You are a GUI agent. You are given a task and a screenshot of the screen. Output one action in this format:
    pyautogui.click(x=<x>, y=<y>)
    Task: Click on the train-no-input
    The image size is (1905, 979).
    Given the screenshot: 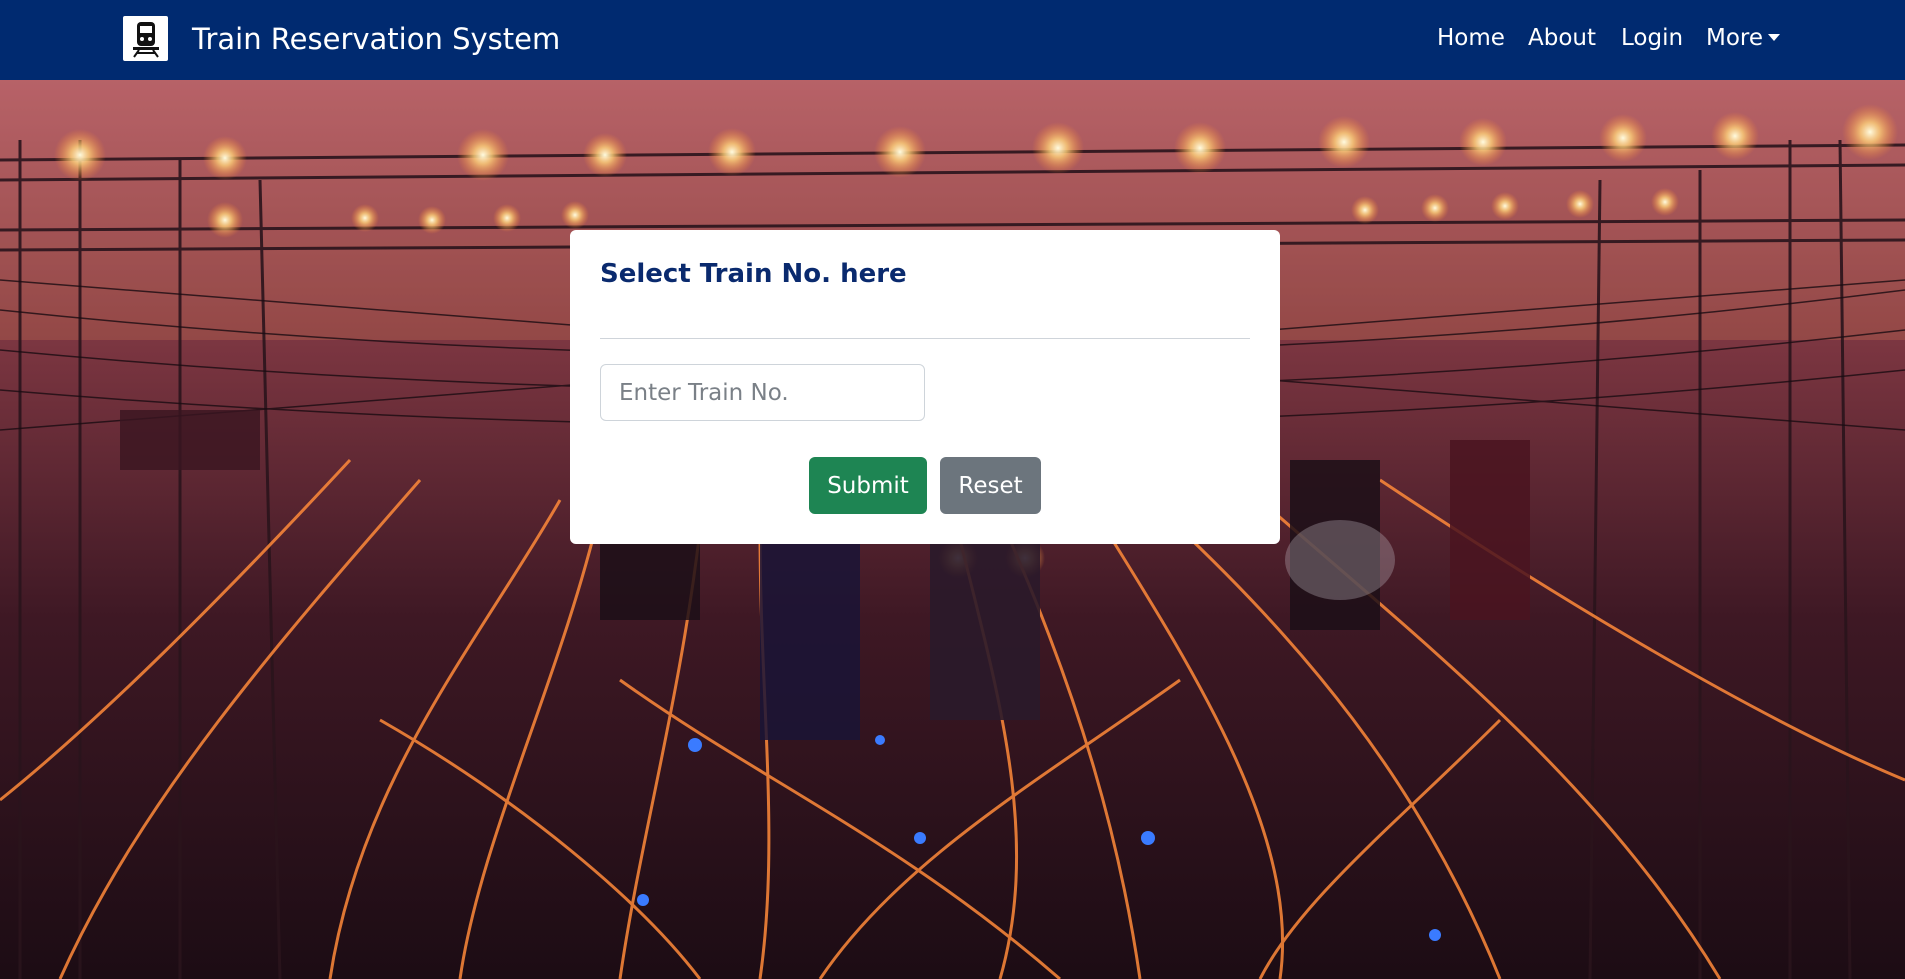 What is the action you would take?
    pyautogui.click(x=762, y=392)
    